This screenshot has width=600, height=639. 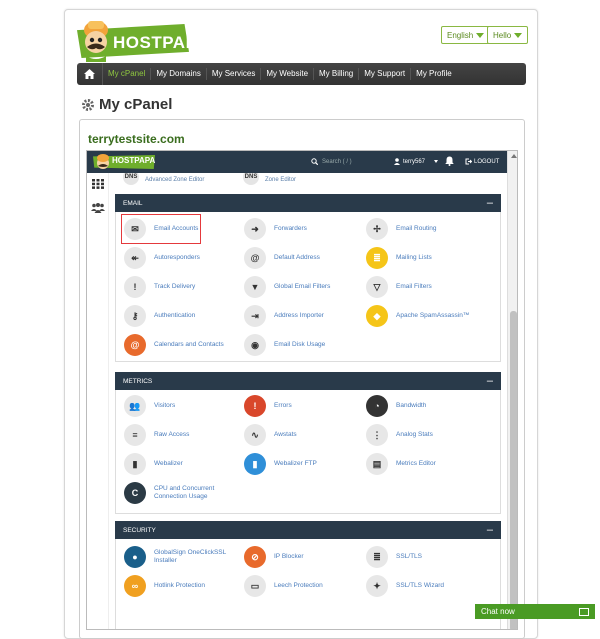 I want to click on advanced-zone-editor-label: Advanced Zone Editor, so click(x=175, y=180).